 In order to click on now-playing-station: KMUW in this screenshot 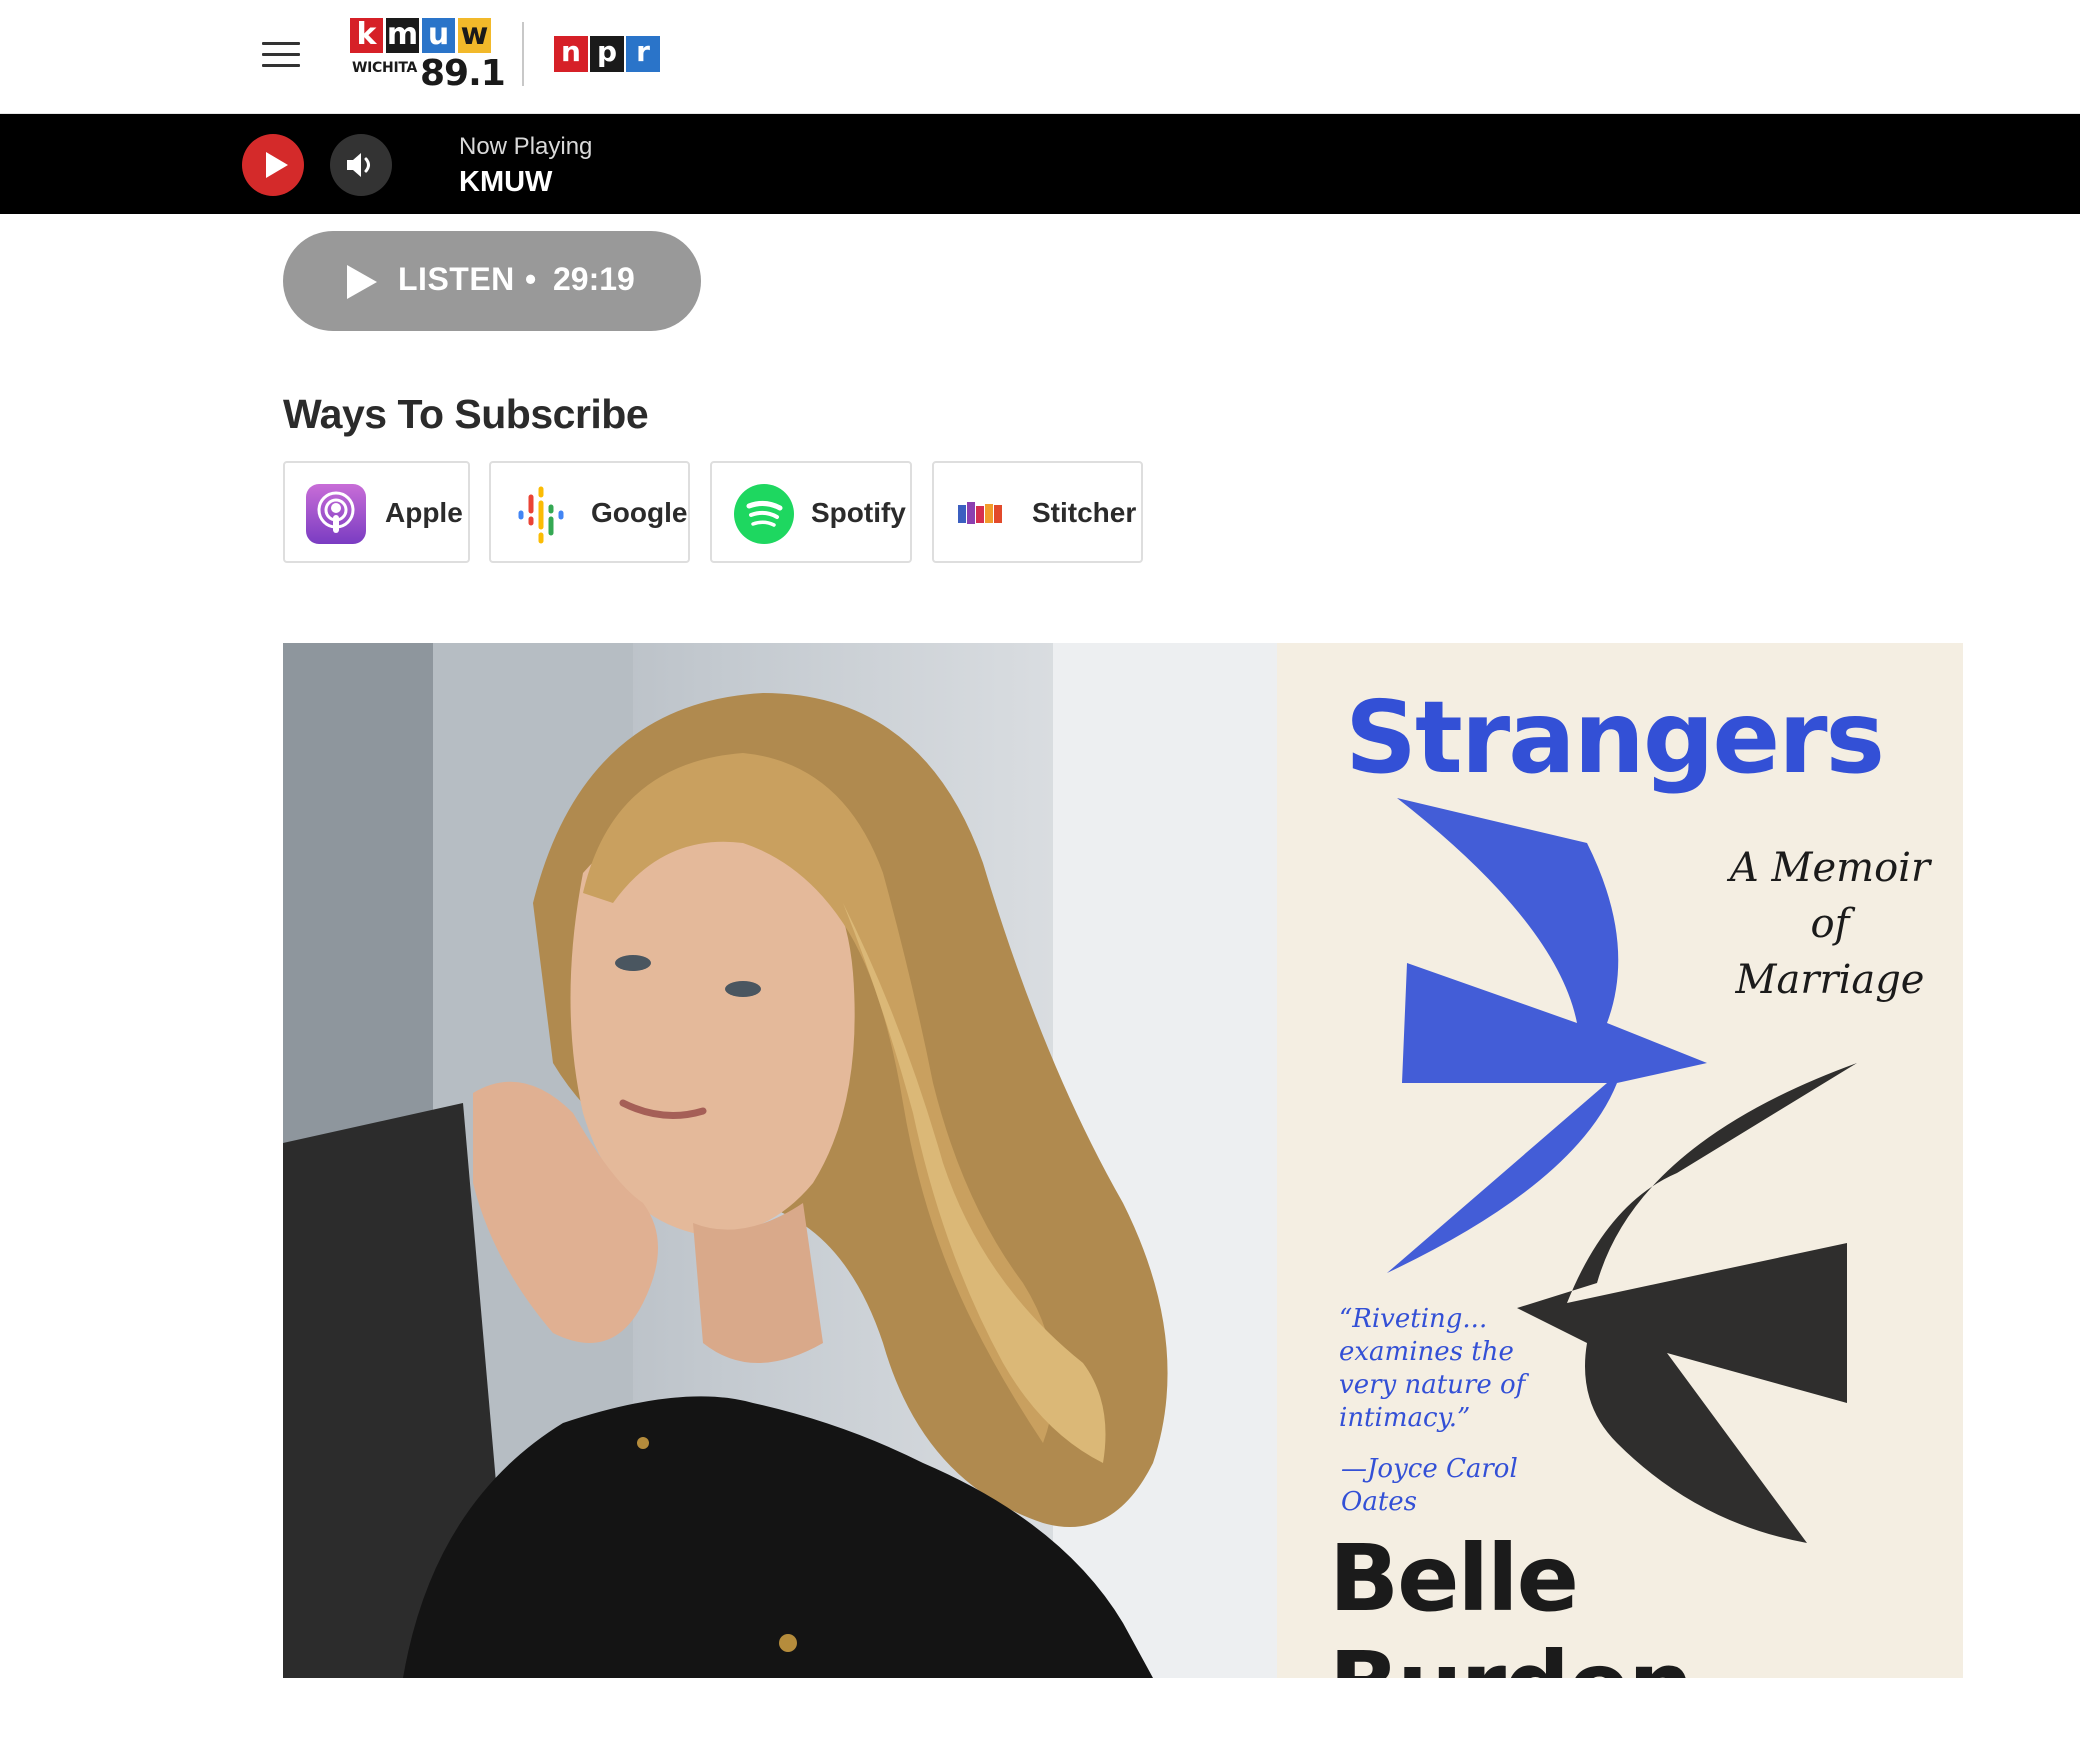, I will do `click(505, 182)`.